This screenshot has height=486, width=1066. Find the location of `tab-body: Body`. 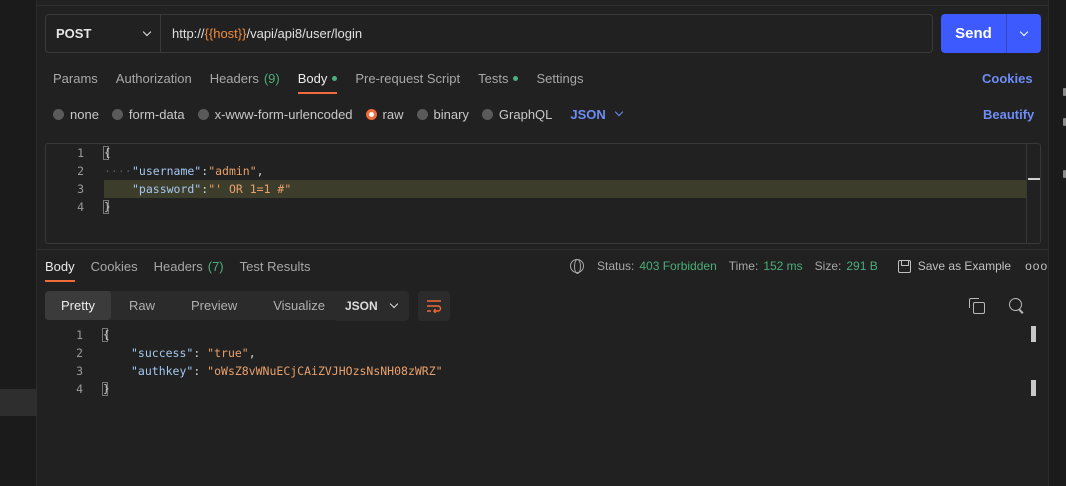

tab-body: Body is located at coordinates (317, 81).